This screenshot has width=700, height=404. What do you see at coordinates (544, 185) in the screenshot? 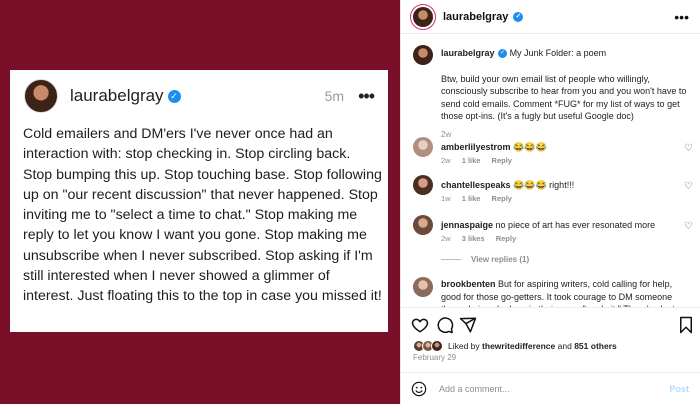
I see `comment-body: 😂😂😂 right!!!` at bounding box center [544, 185].